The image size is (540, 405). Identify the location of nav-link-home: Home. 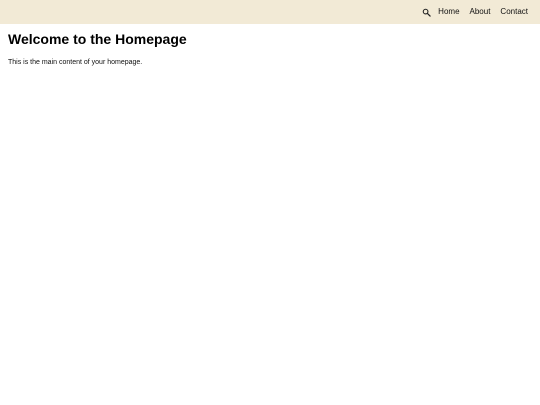
(448, 12).